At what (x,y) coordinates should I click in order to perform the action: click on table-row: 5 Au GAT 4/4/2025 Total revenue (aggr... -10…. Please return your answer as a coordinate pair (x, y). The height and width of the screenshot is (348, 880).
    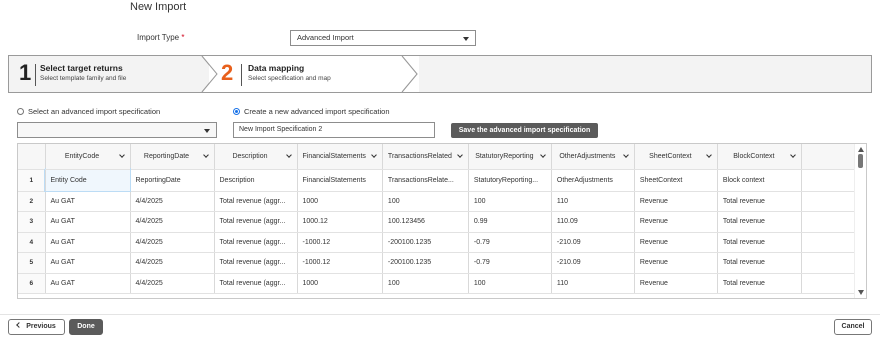
    Looking at the image, I should click on (439, 263).